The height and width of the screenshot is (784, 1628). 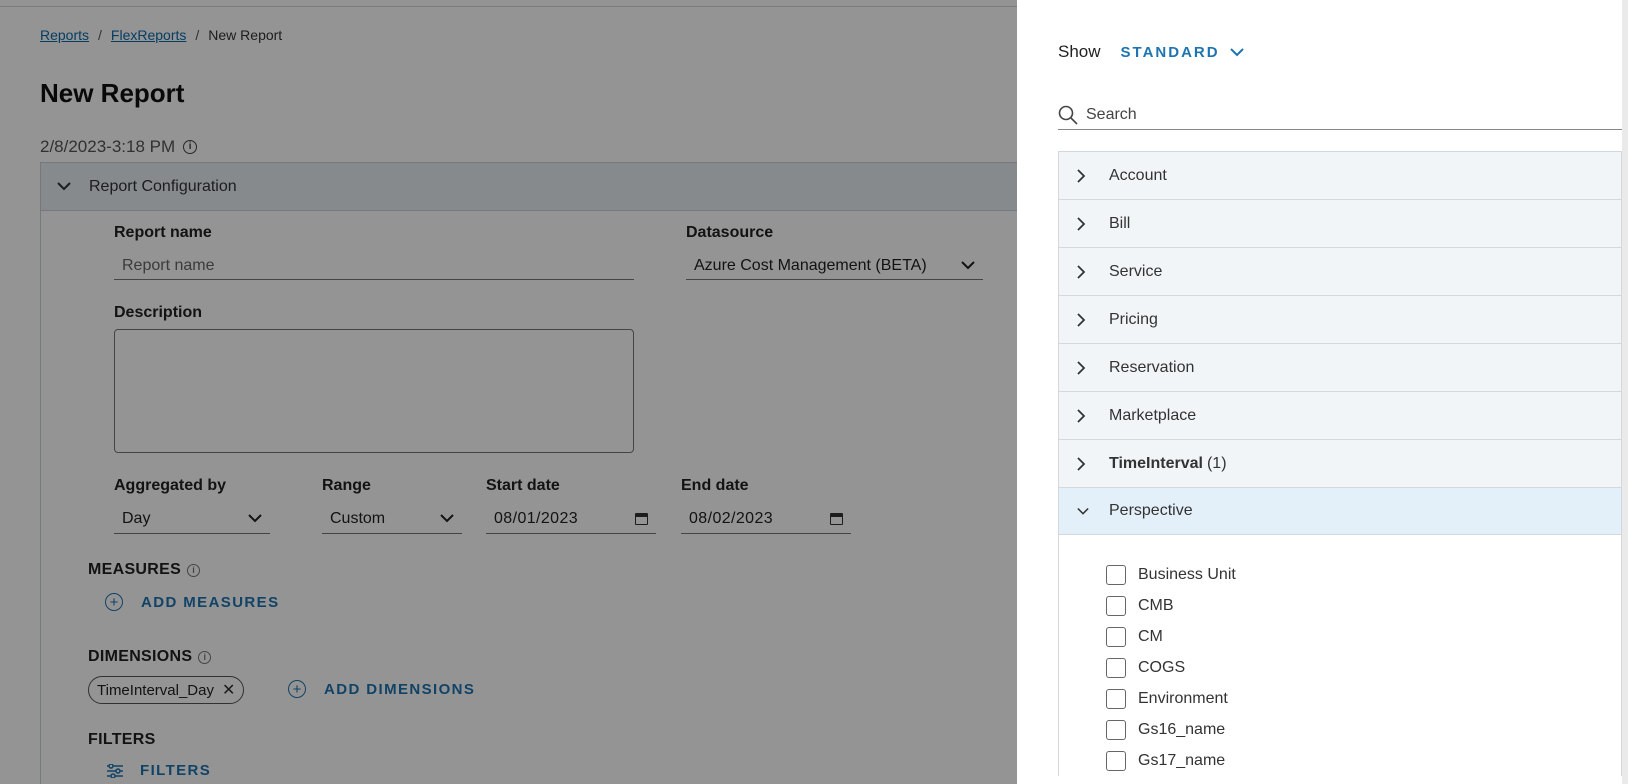 What do you see at coordinates (1340, 574) in the screenshot?
I see `list-item: Business Unit` at bounding box center [1340, 574].